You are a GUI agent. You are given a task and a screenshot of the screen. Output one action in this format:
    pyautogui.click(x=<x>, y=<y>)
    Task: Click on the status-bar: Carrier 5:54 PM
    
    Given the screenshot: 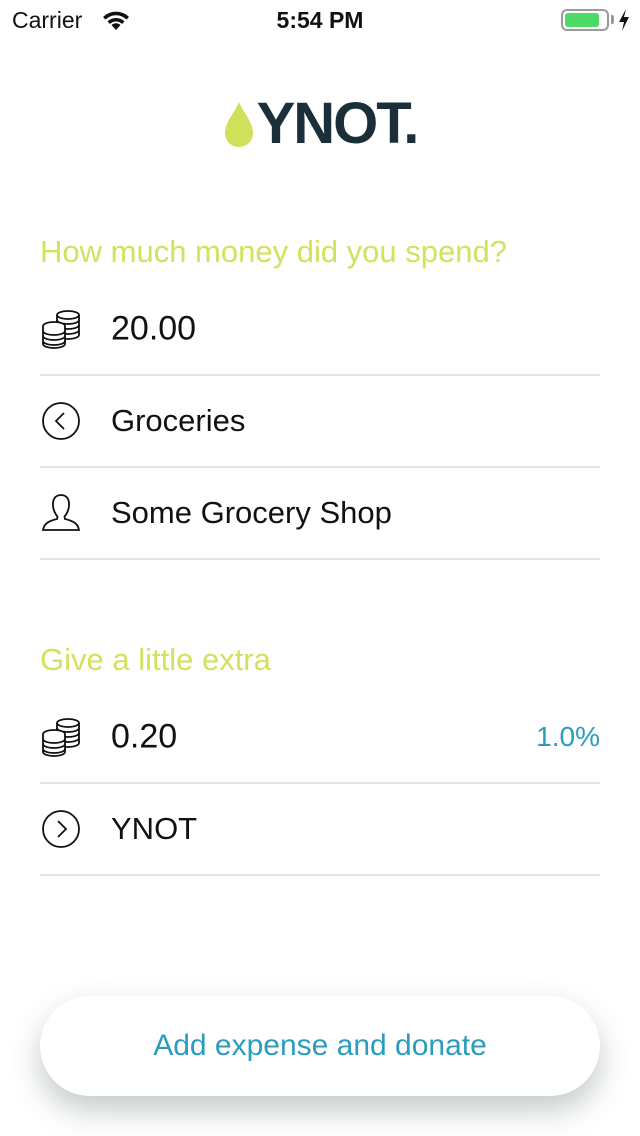 What is the action you would take?
    pyautogui.click(x=320, y=20)
    